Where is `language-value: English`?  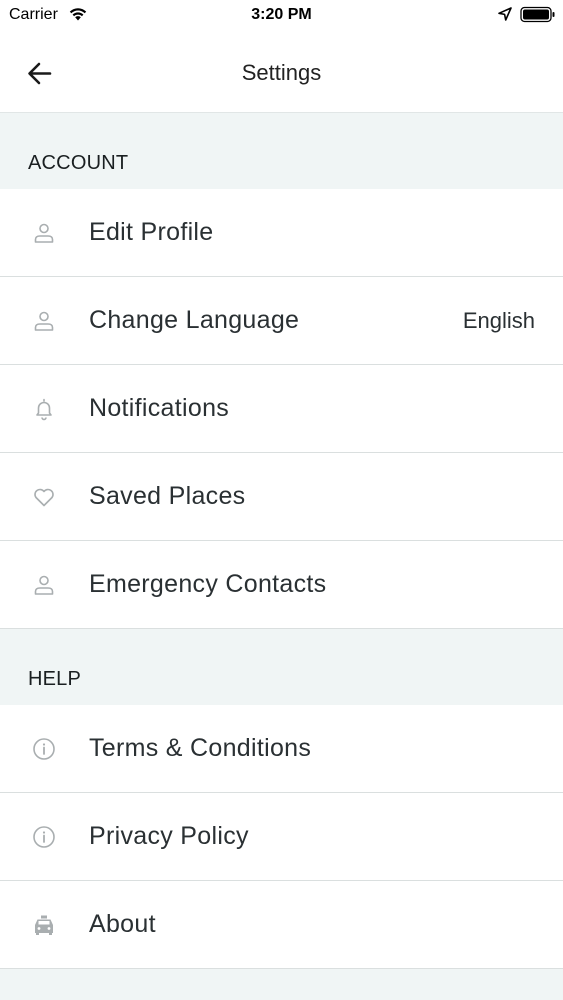
language-value: English is located at coordinates (498, 320).